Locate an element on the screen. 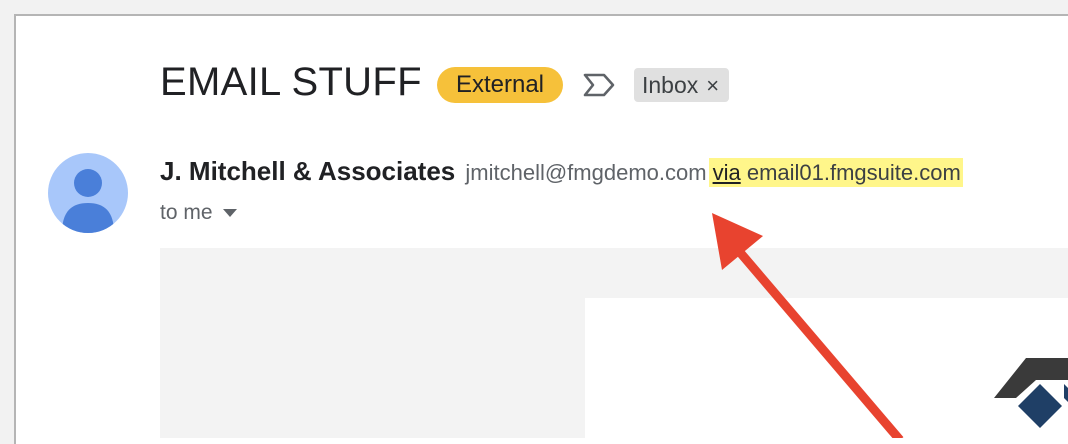 This screenshot has width=1068, height=444. external-label: External is located at coordinates (500, 85).